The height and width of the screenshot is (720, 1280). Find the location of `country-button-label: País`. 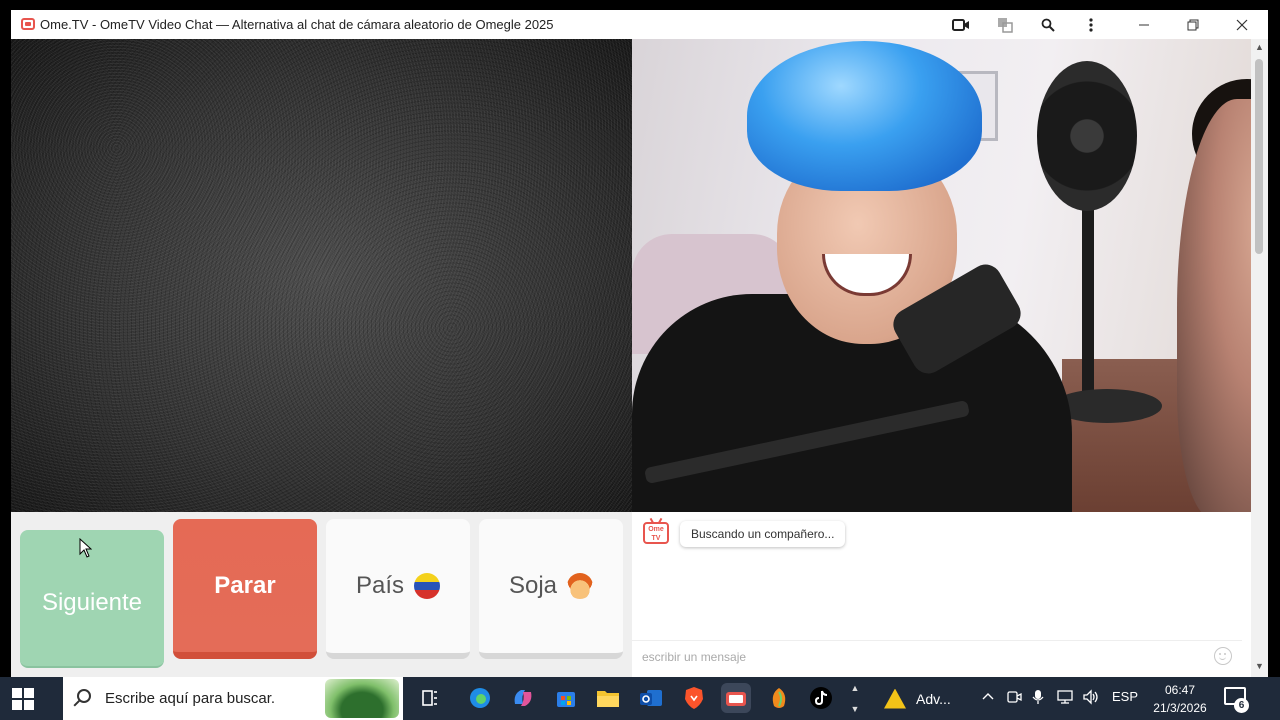

country-button-label: País is located at coordinates (380, 585).